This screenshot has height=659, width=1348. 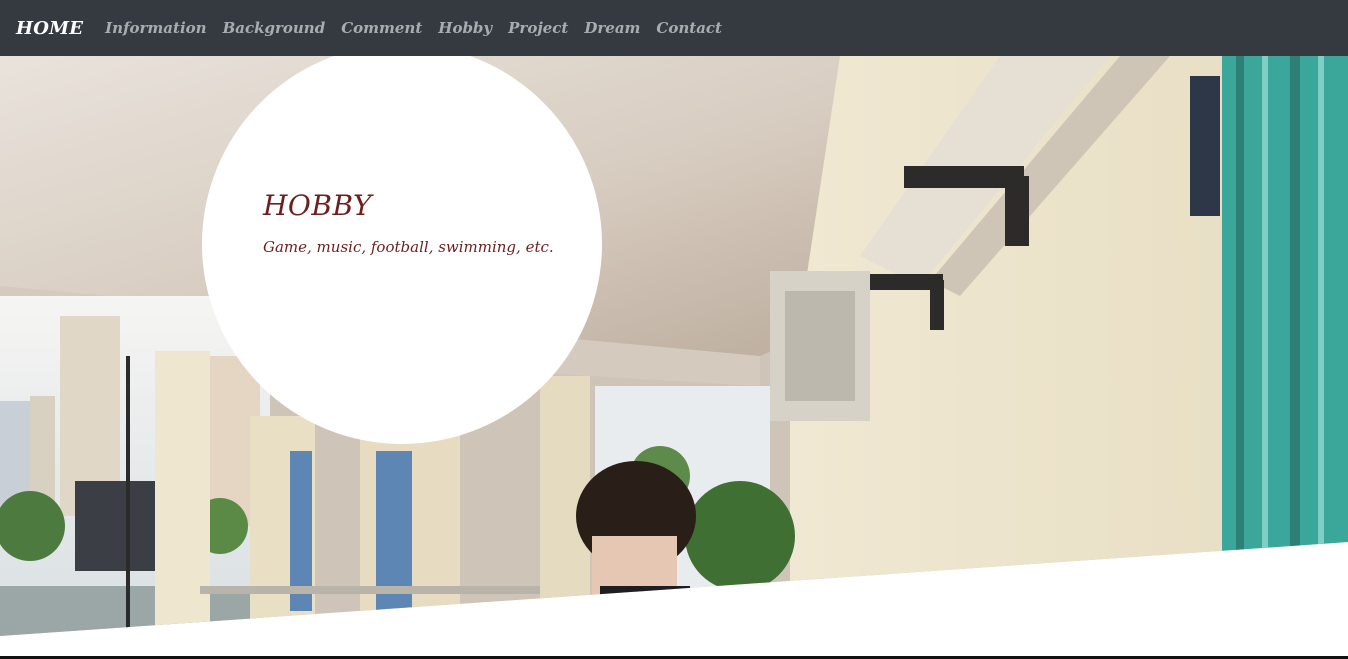 What do you see at coordinates (612, 28) in the screenshot?
I see `nav-item-dream: Dream` at bounding box center [612, 28].